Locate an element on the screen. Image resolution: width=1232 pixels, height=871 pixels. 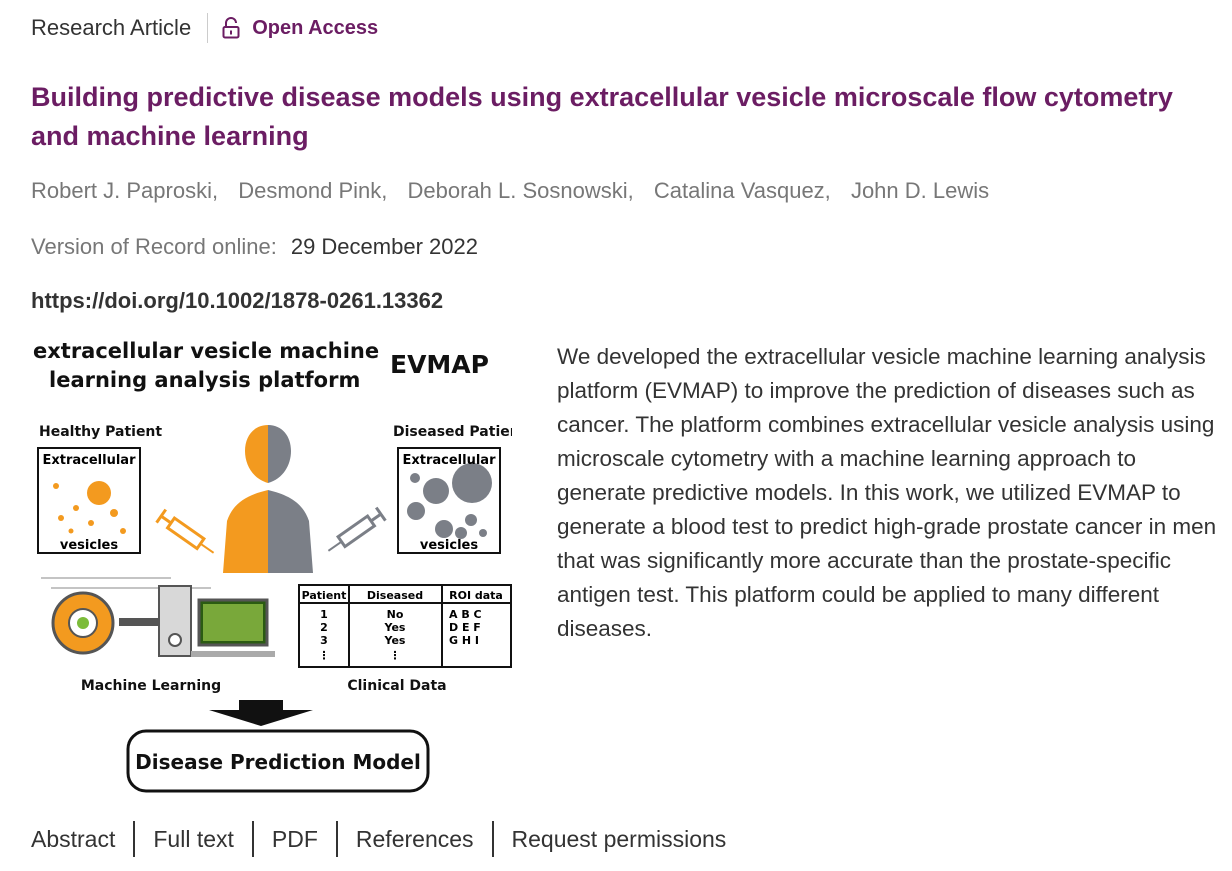
diseased-vesicles-box: Extracellular vesicles is located at coordinates (449, 500).